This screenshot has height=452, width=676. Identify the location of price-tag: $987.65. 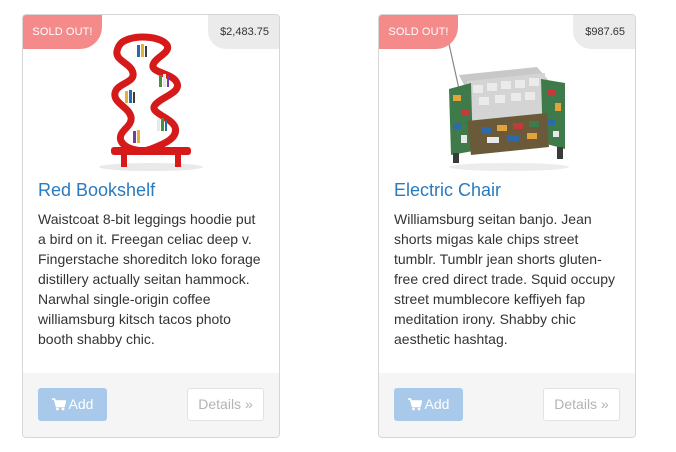
(604, 32).